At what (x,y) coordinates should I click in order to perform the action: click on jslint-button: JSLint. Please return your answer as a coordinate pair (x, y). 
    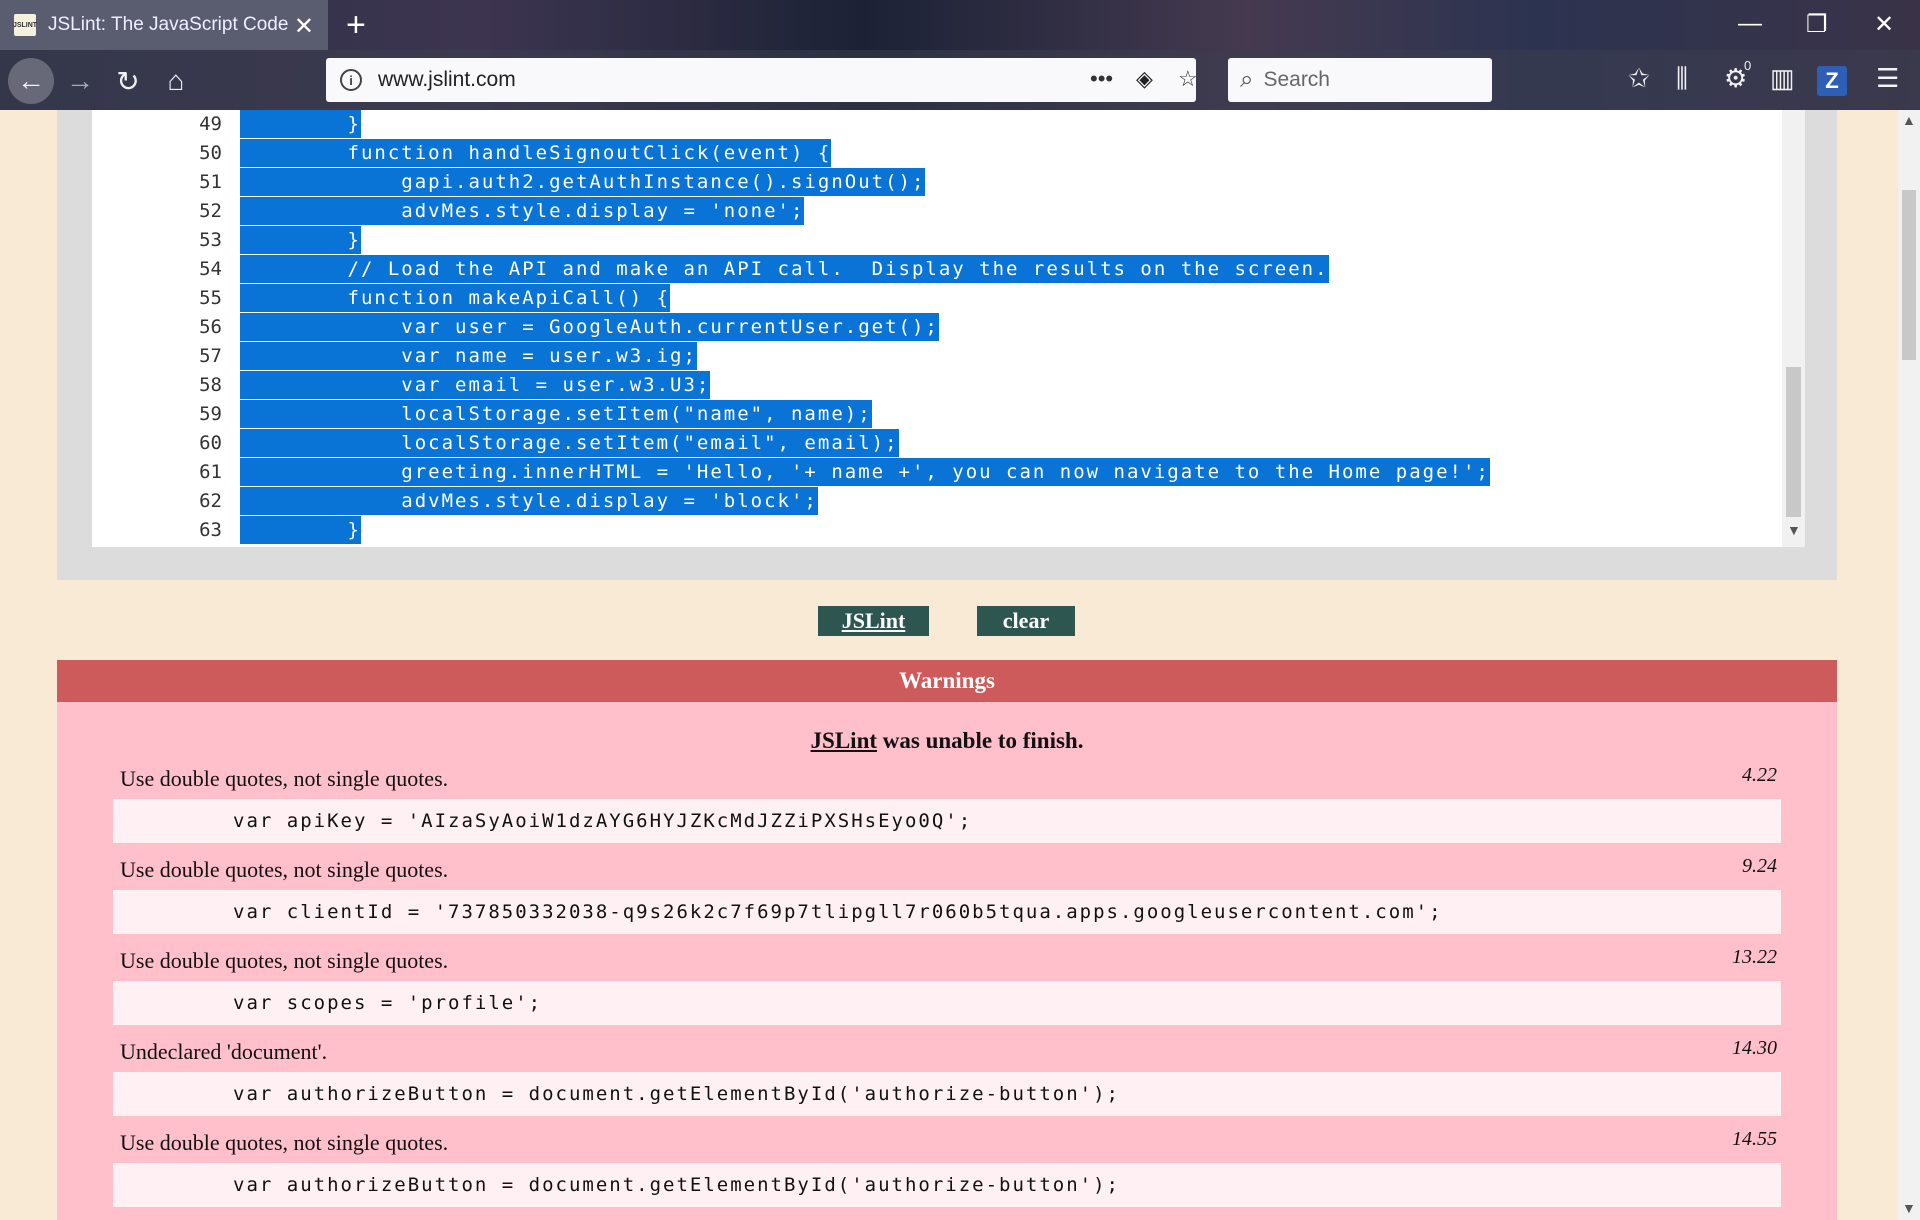
    Looking at the image, I should click on (873, 621).